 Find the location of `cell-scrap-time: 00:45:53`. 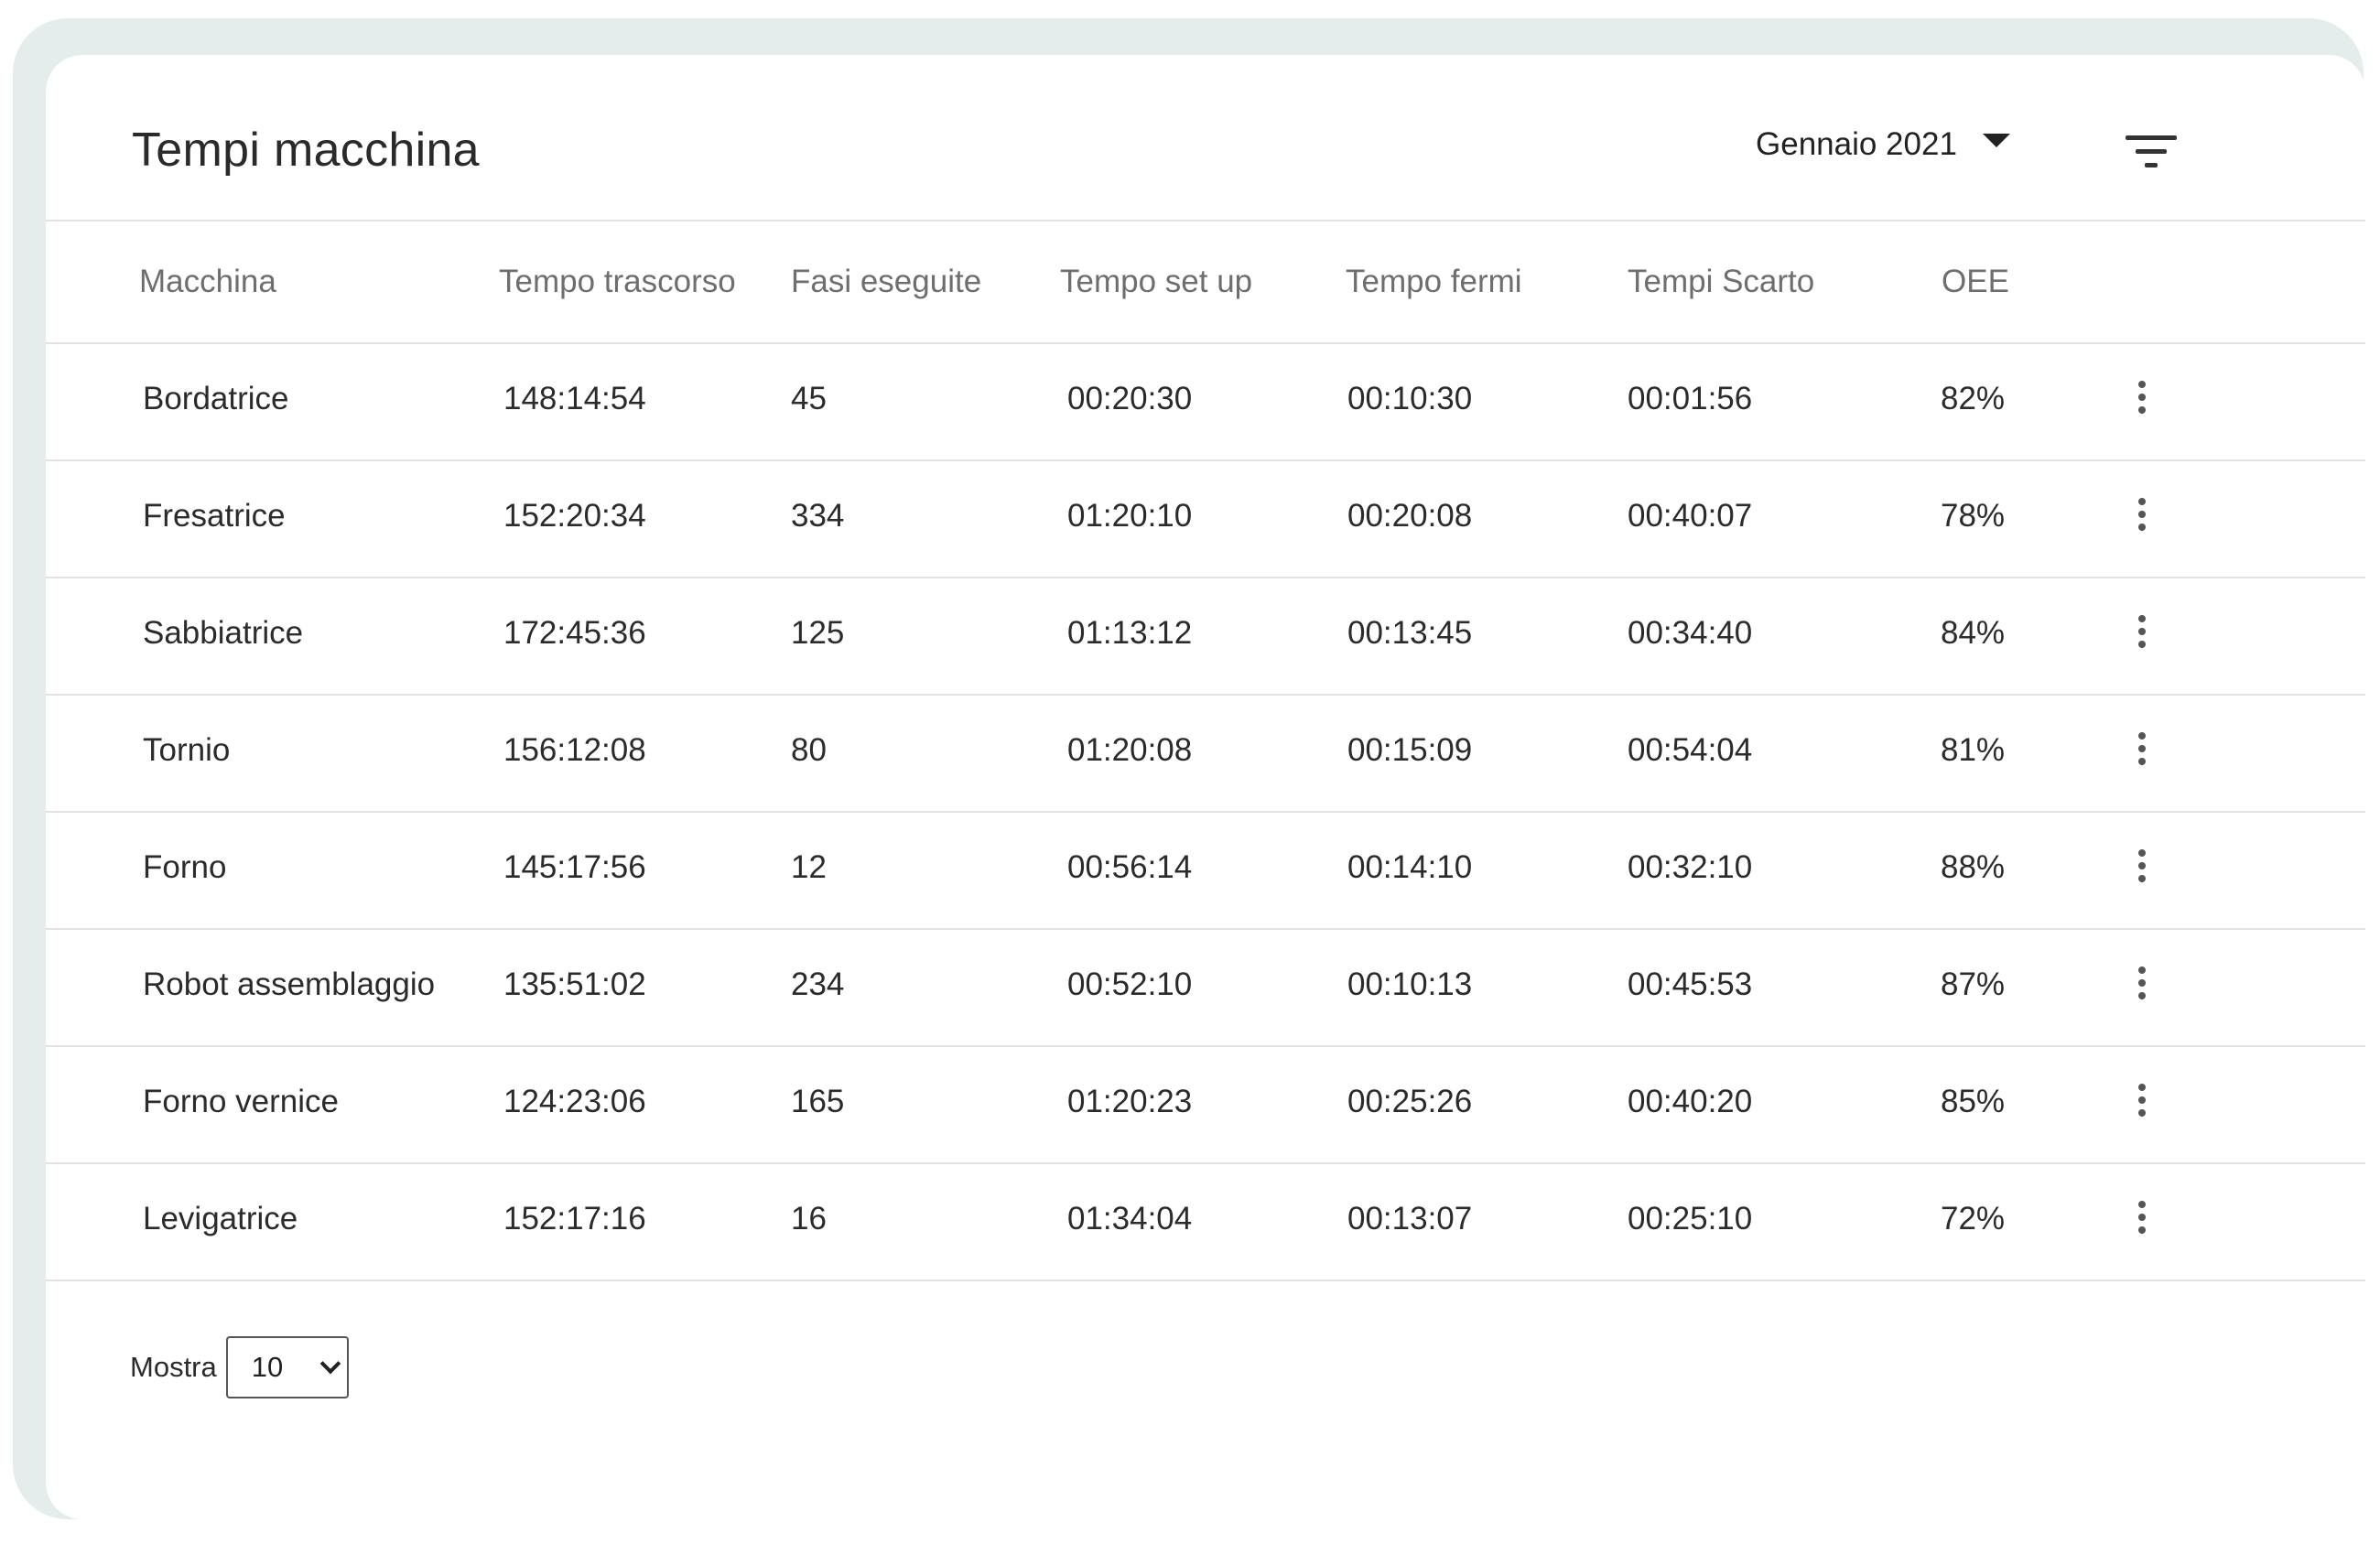

cell-scrap-time: 00:45:53 is located at coordinates (1690, 984).